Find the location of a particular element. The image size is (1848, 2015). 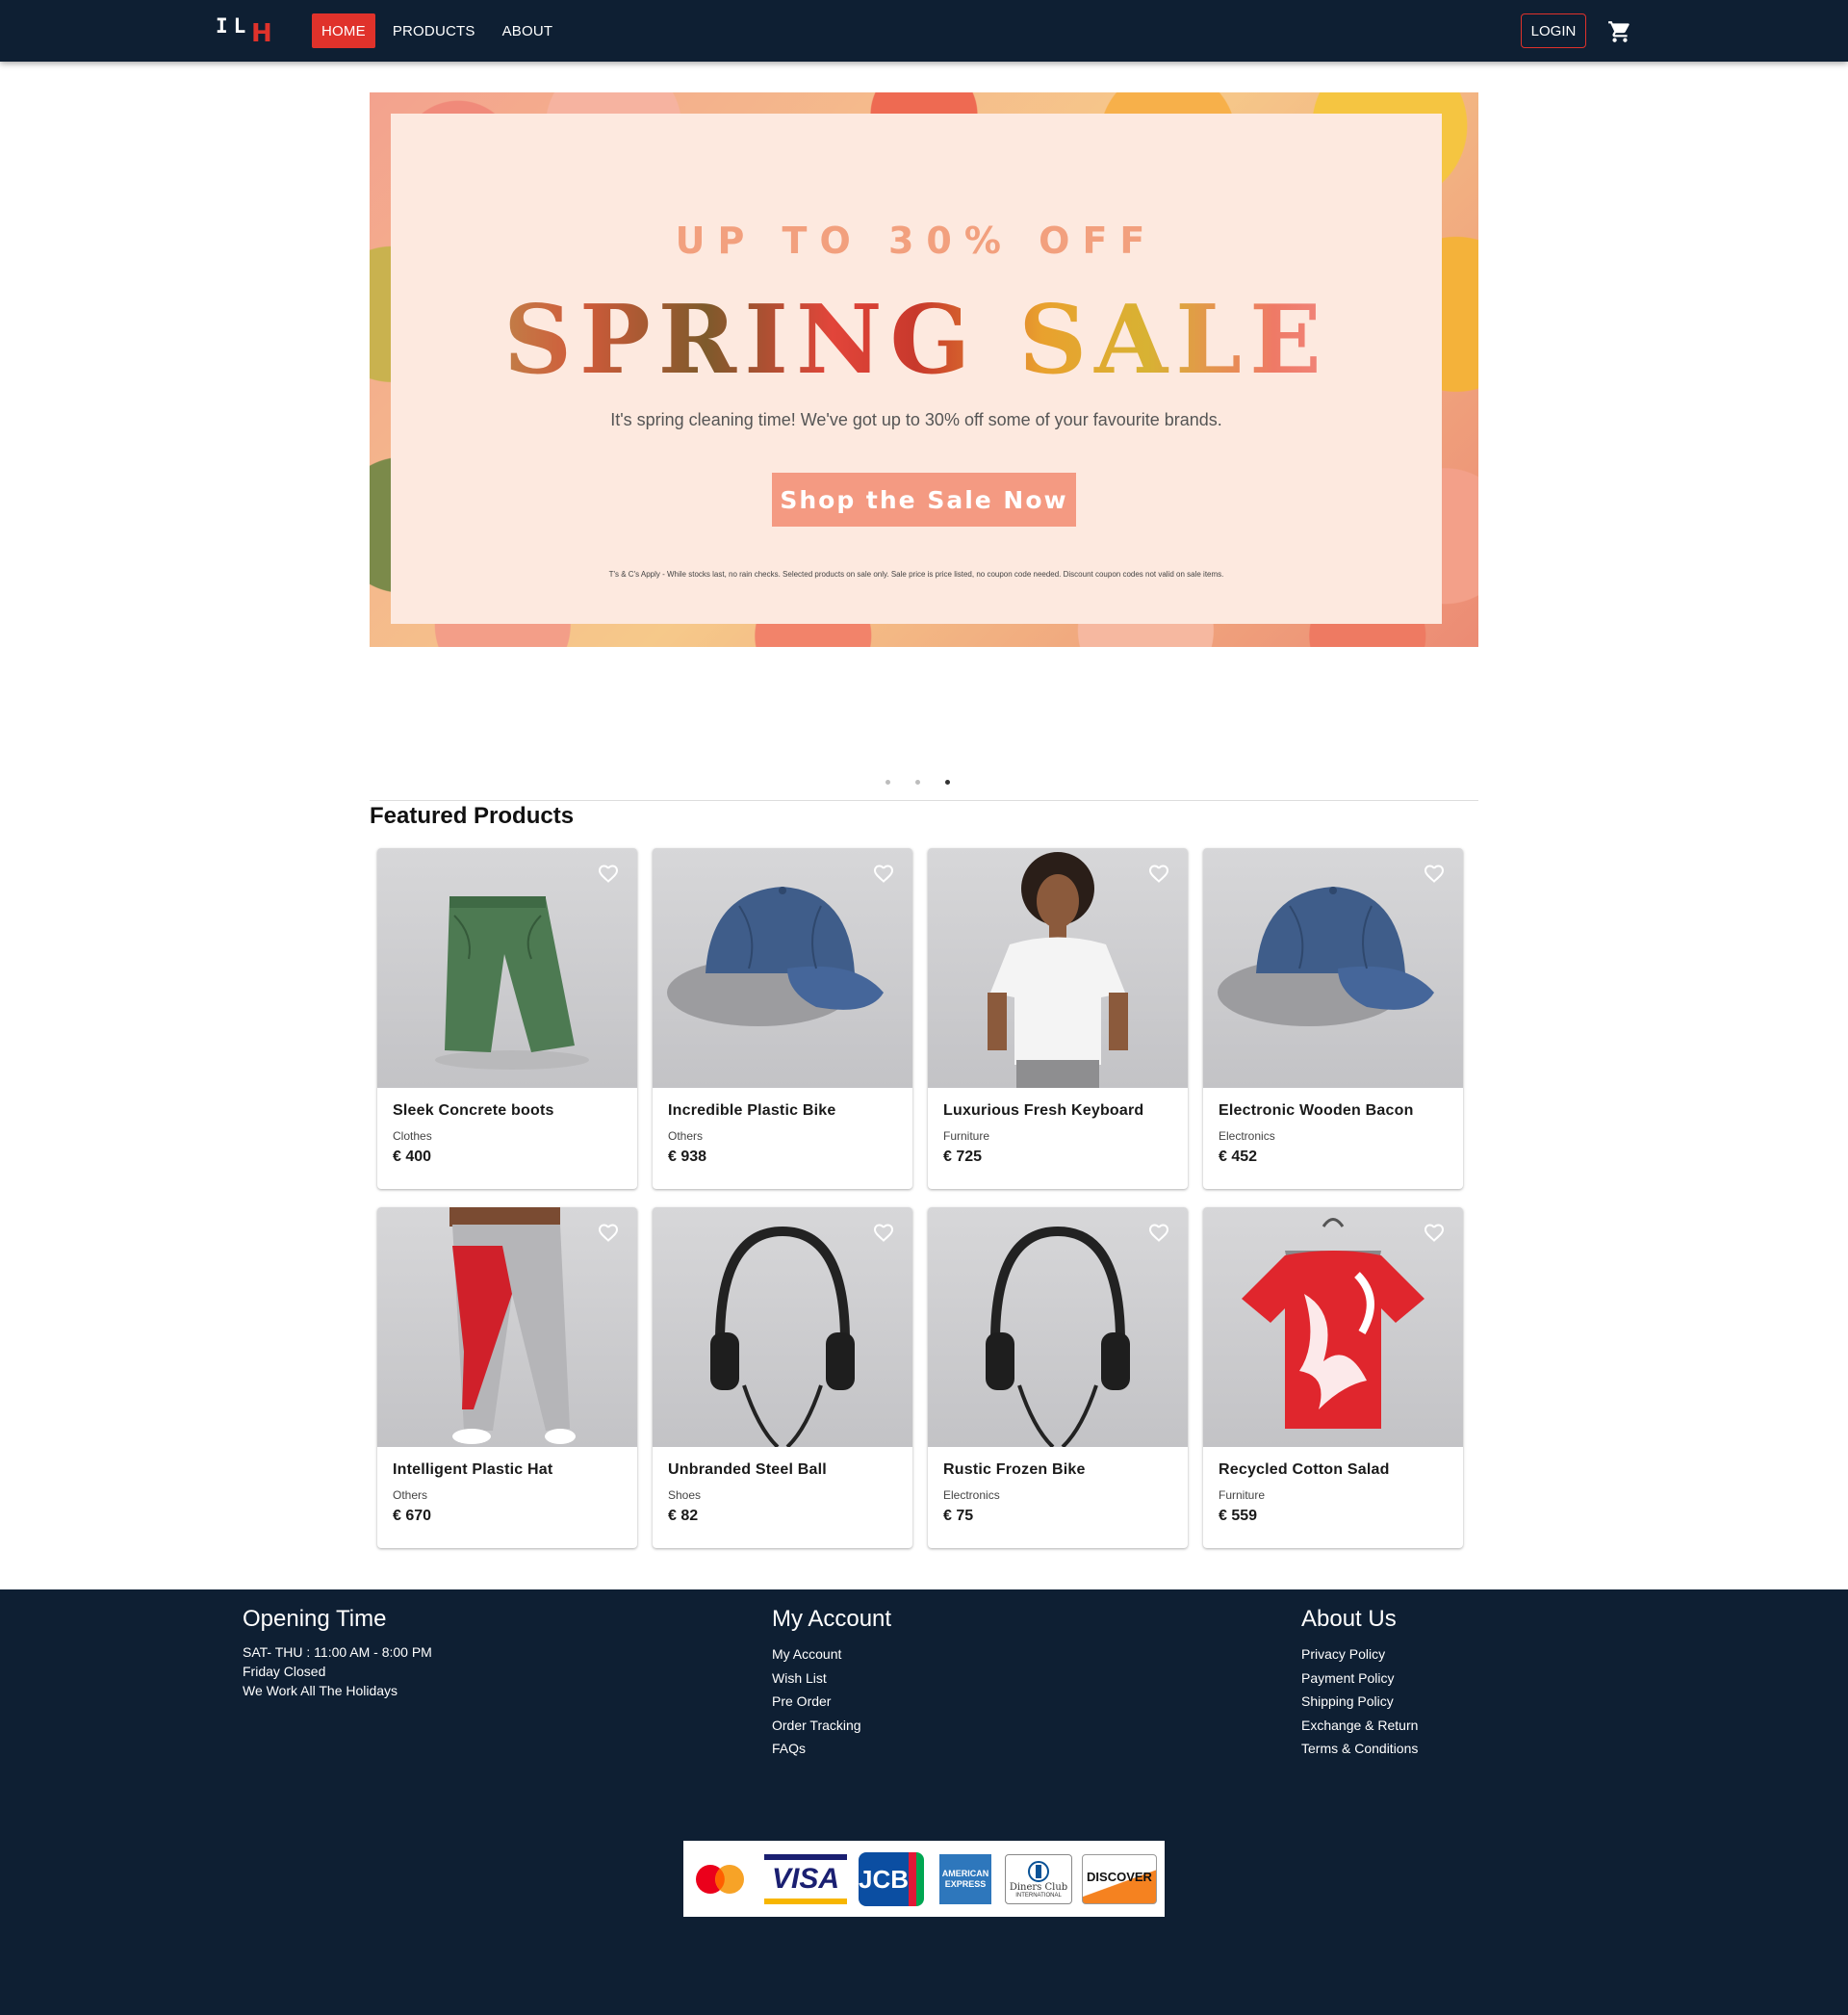

product-image-red-tshirt is located at coordinates (1333, 1327).